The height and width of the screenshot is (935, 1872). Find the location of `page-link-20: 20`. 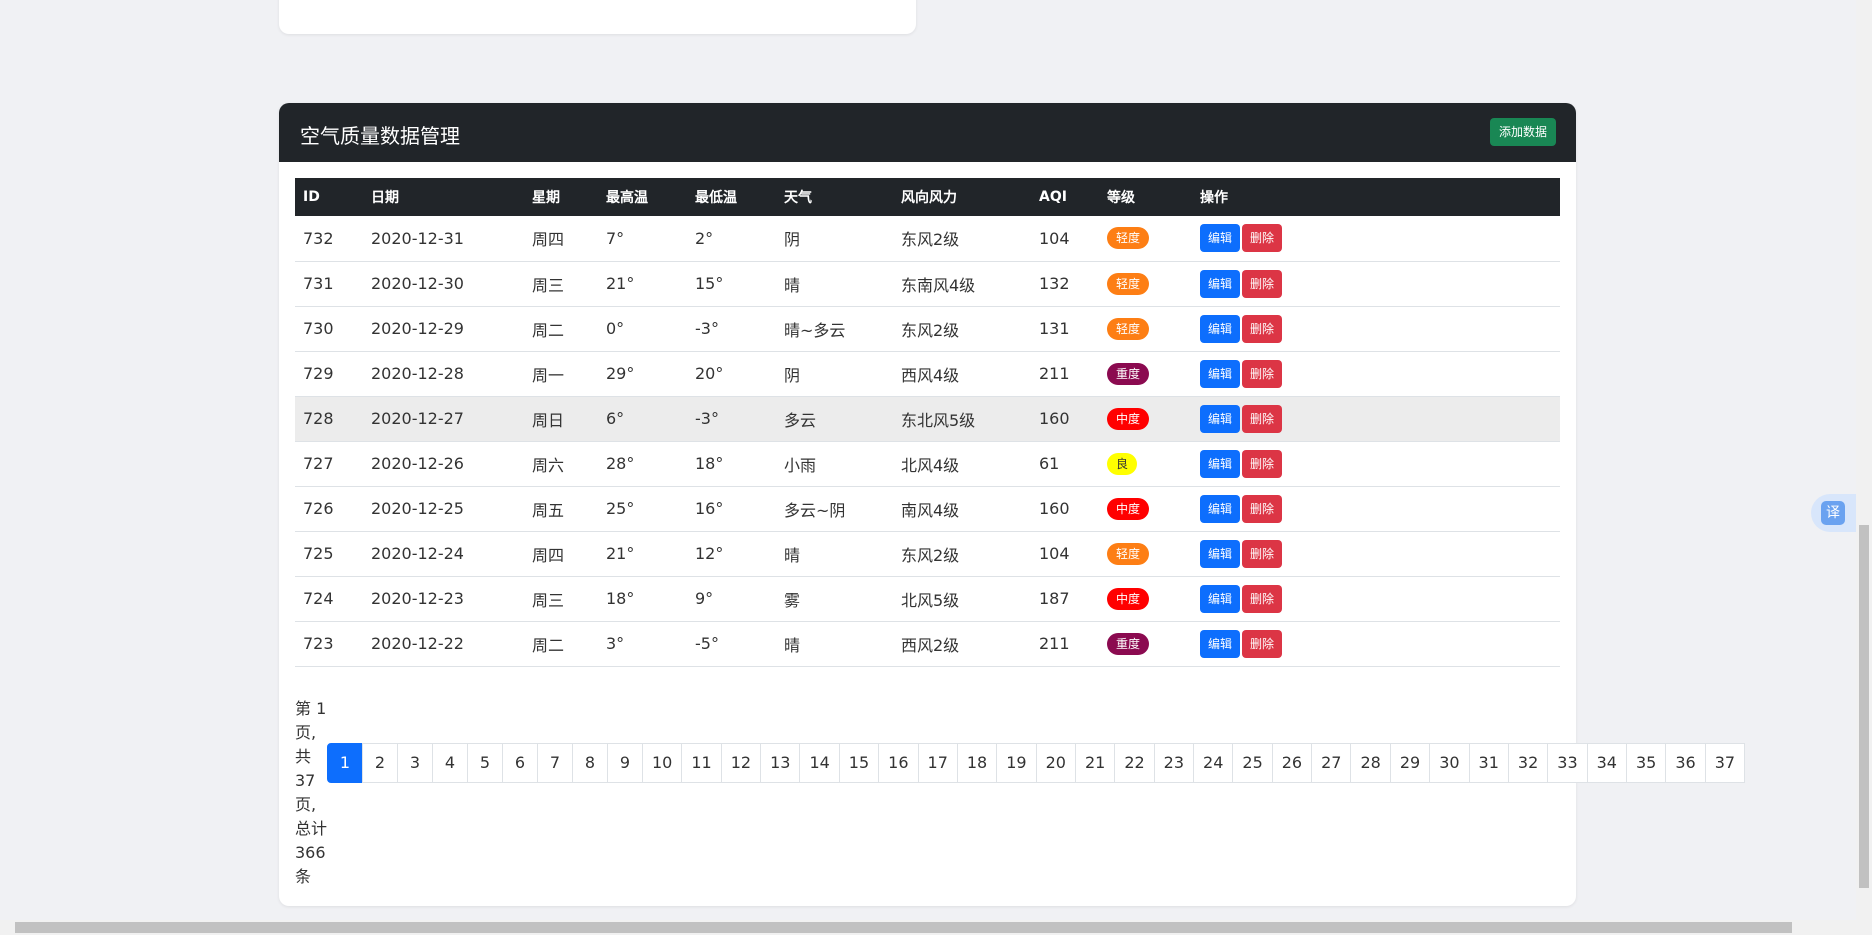

page-link-20: 20 is located at coordinates (1055, 763).